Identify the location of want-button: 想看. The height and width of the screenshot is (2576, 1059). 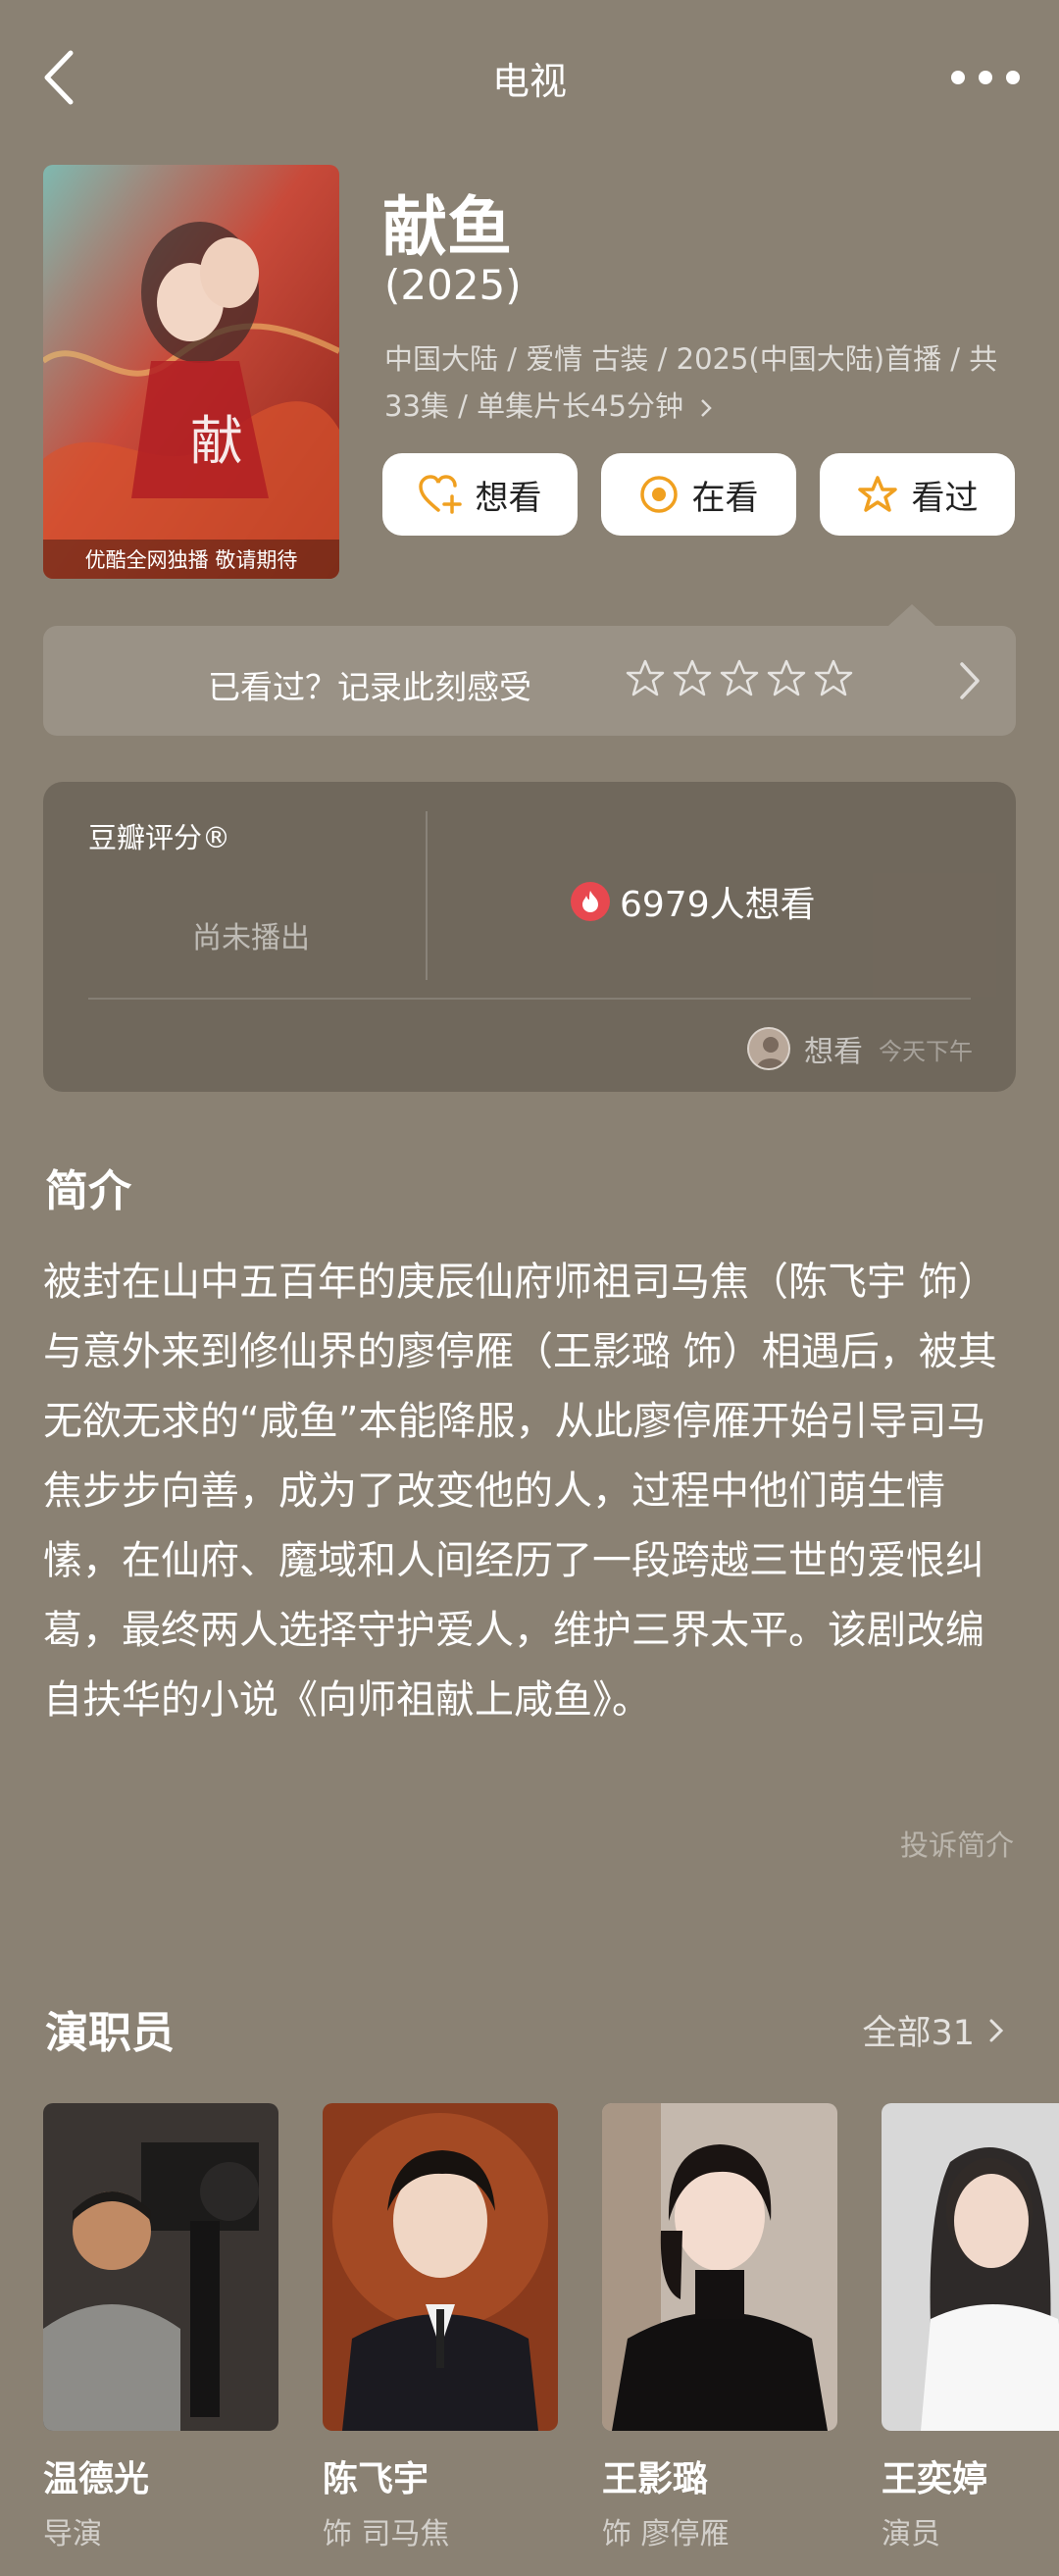
(480, 494).